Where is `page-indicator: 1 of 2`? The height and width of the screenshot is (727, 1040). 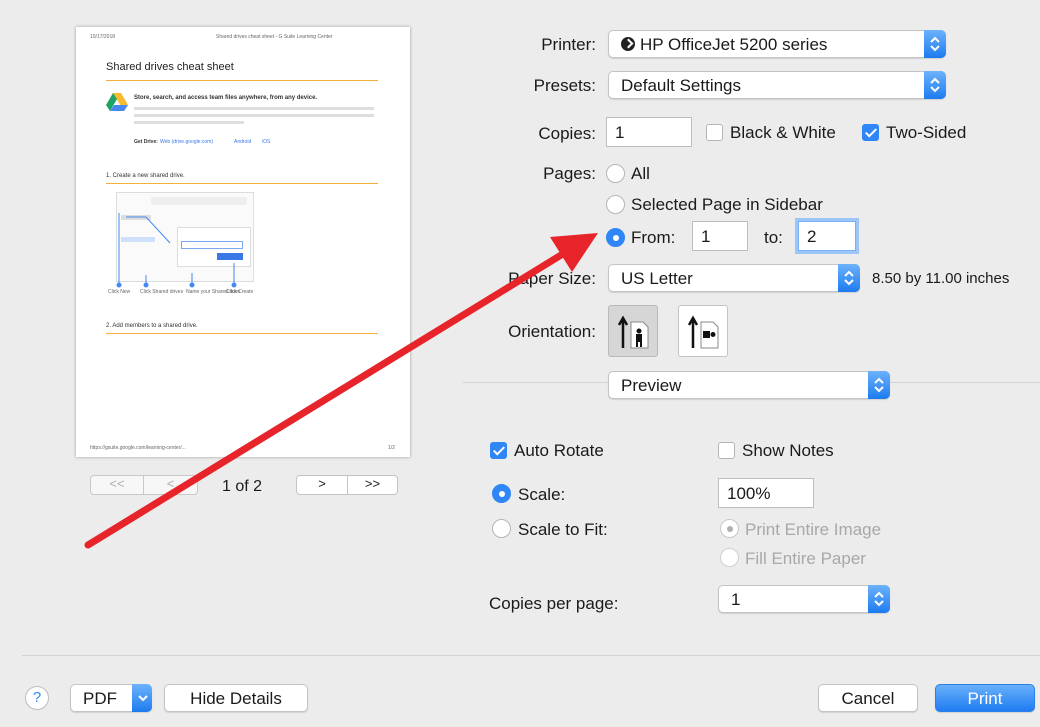
page-indicator: 1 of 2 is located at coordinates (242, 486).